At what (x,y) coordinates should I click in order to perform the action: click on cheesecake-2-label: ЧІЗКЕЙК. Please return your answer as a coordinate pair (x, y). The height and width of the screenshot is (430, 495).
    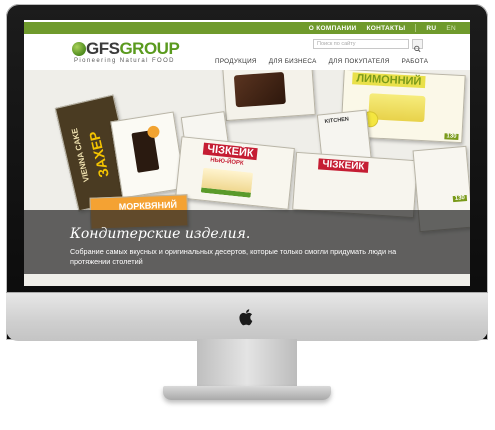
    Looking at the image, I should click on (343, 165).